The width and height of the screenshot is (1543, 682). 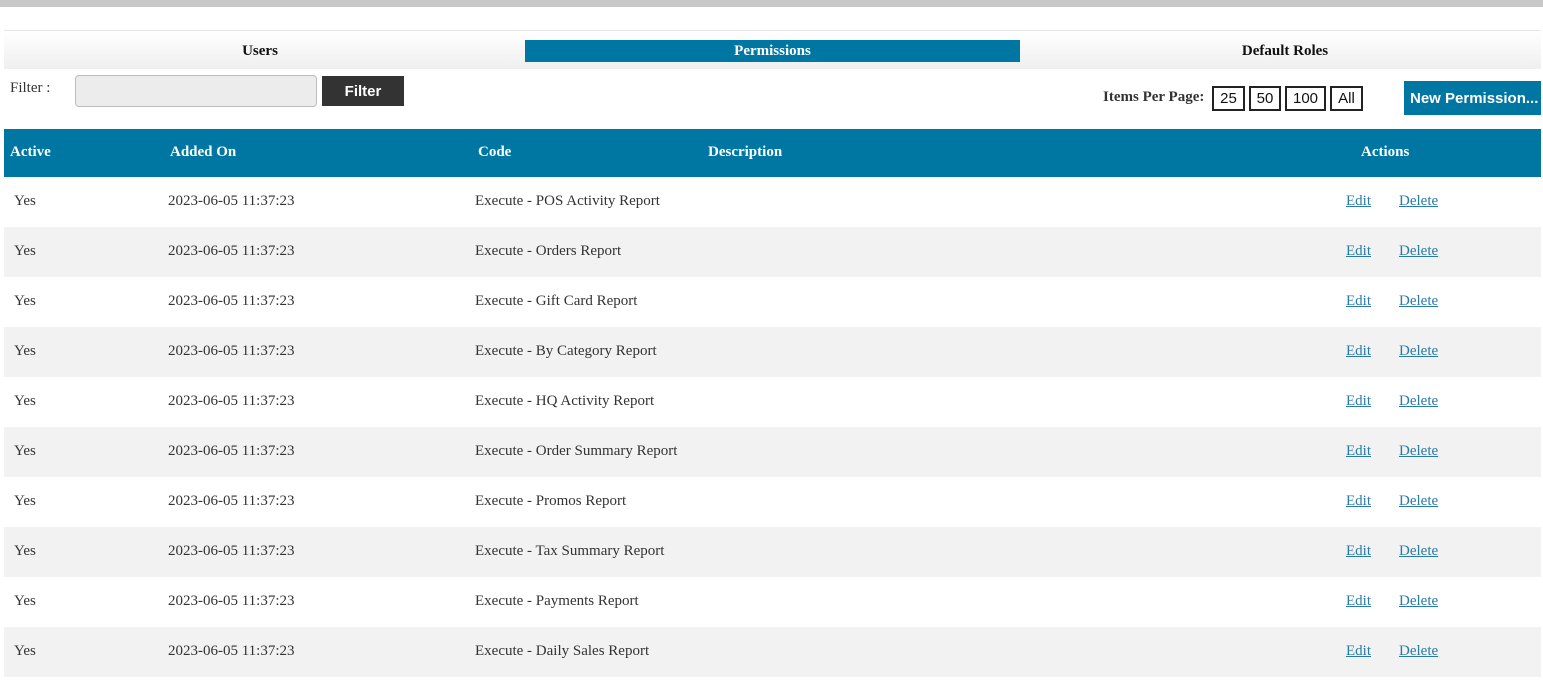 I want to click on tab-default-roles: Default Roles, so click(x=1285, y=51).